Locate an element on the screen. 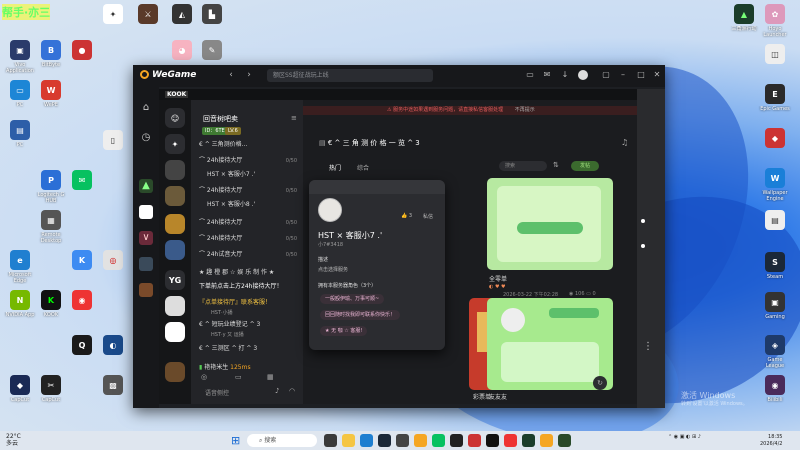  desktop-icon: ▩ is located at coordinates (113, 395).